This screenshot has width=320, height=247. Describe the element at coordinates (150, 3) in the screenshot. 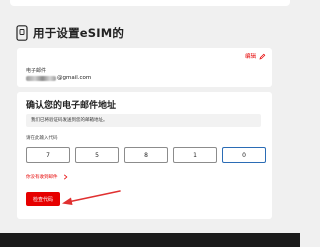

I see `previous-card` at that location.